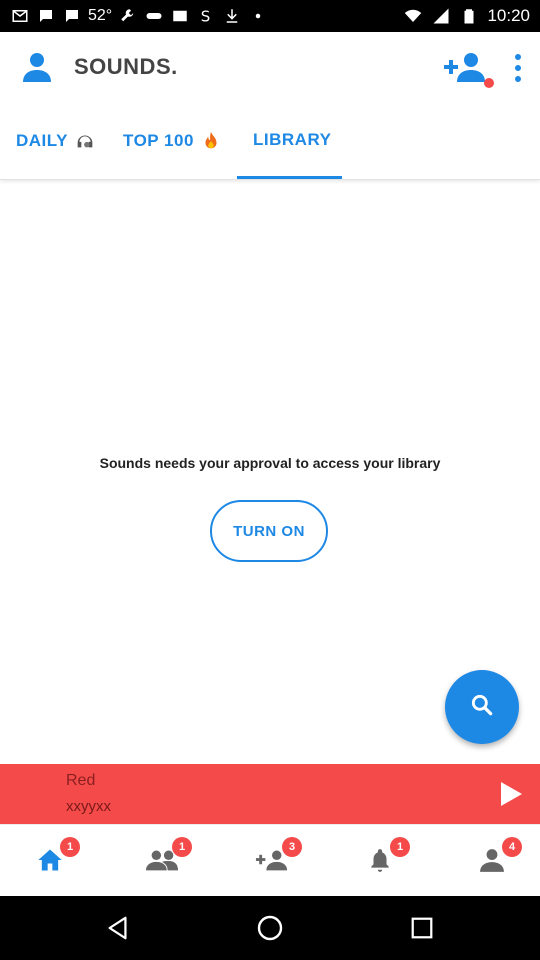  Describe the element at coordinates (42, 140) in the screenshot. I see `tab-daily-label: DAILY` at that location.